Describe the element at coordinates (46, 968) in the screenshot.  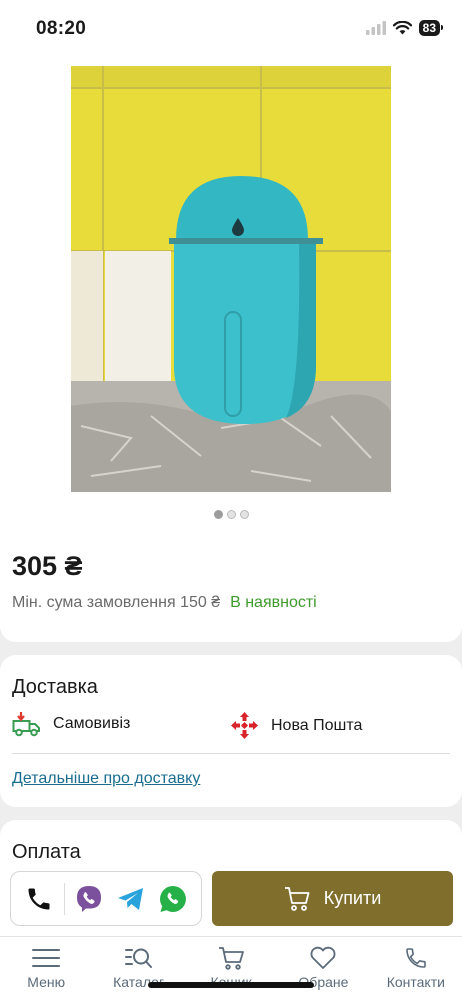
I see `nav-item-menu: Меню` at that location.